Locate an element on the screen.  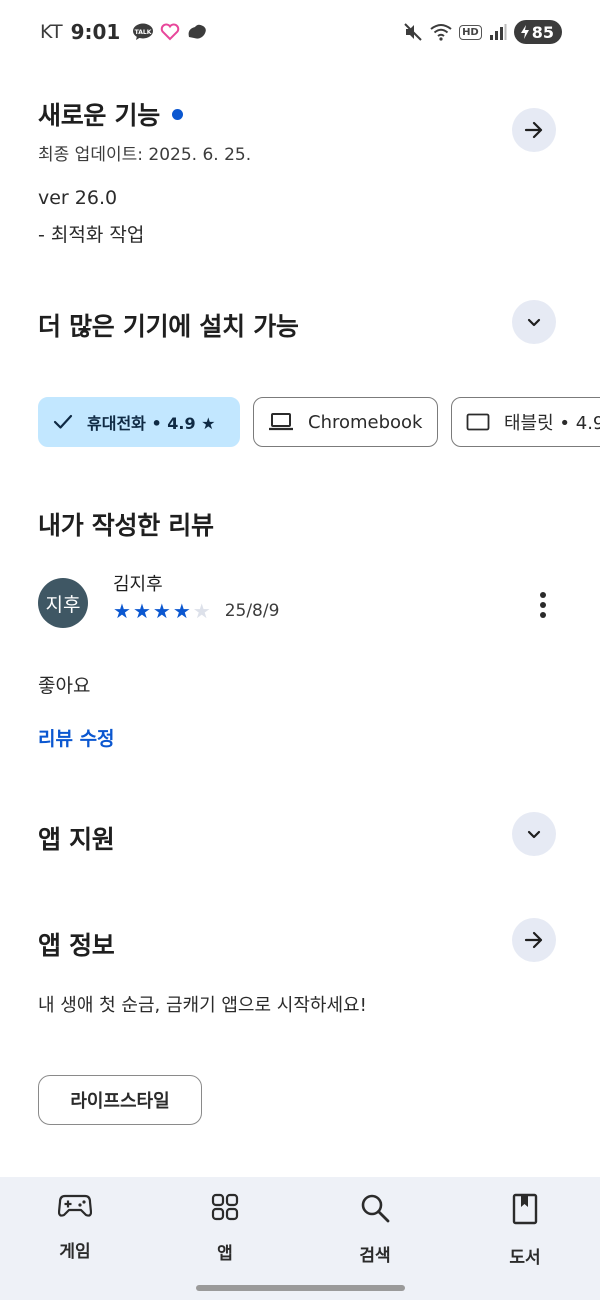
carrier-label: KT is located at coordinates (51, 32).